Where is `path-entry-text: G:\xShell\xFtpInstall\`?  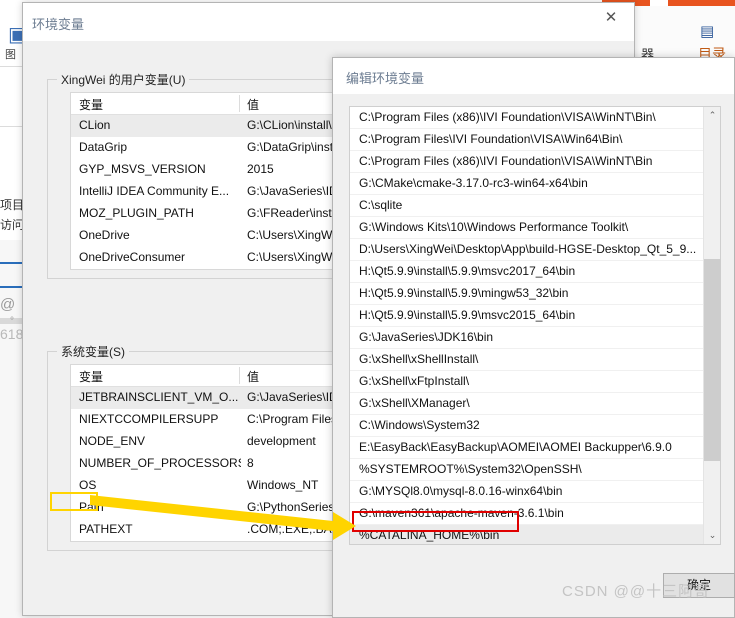
path-entry-text: G:\xShell\xFtpInstall\ is located at coordinates (414, 381).